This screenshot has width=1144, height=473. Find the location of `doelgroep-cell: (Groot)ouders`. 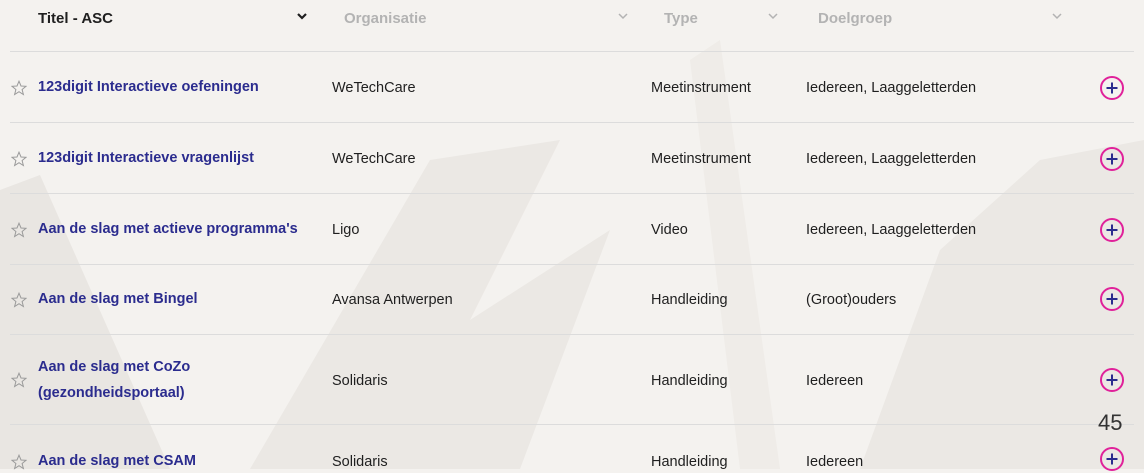

doelgroep-cell: (Groot)ouders is located at coordinates (851, 300).